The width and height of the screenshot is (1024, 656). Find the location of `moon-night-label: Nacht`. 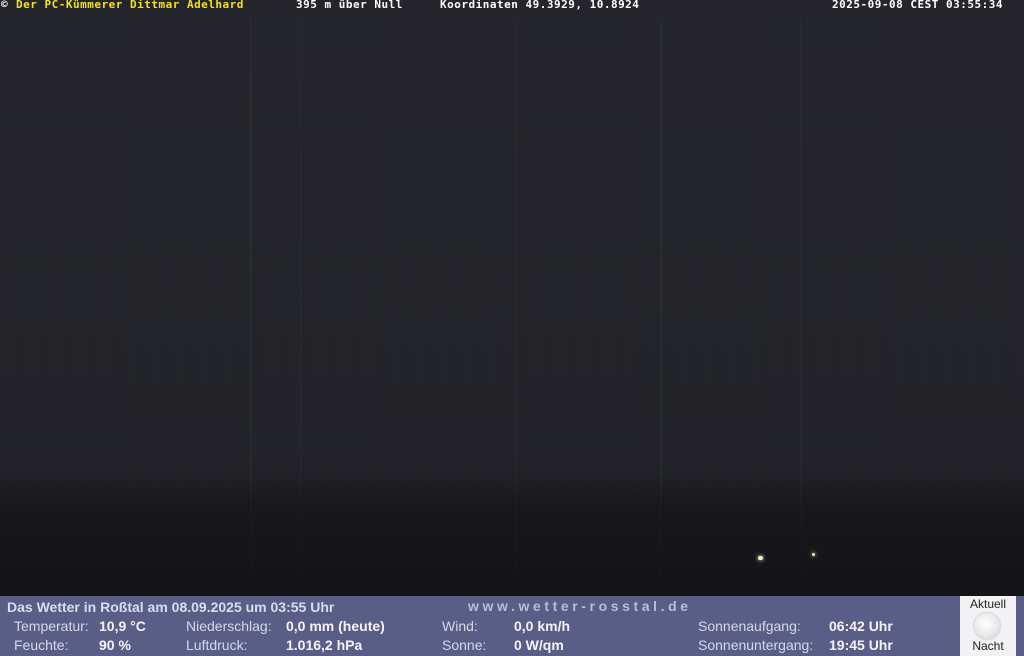

moon-night-label: Nacht is located at coordinates (988, 646).